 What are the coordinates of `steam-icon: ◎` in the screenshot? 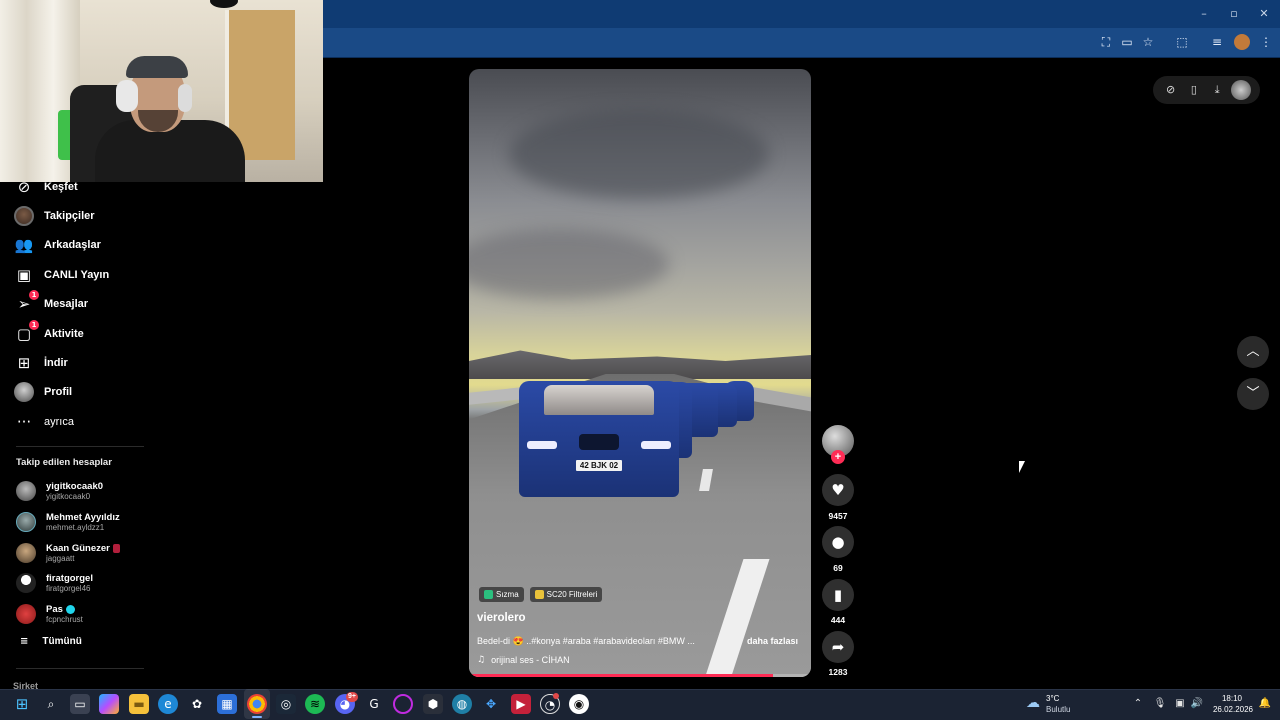 It's located at (286, 704).